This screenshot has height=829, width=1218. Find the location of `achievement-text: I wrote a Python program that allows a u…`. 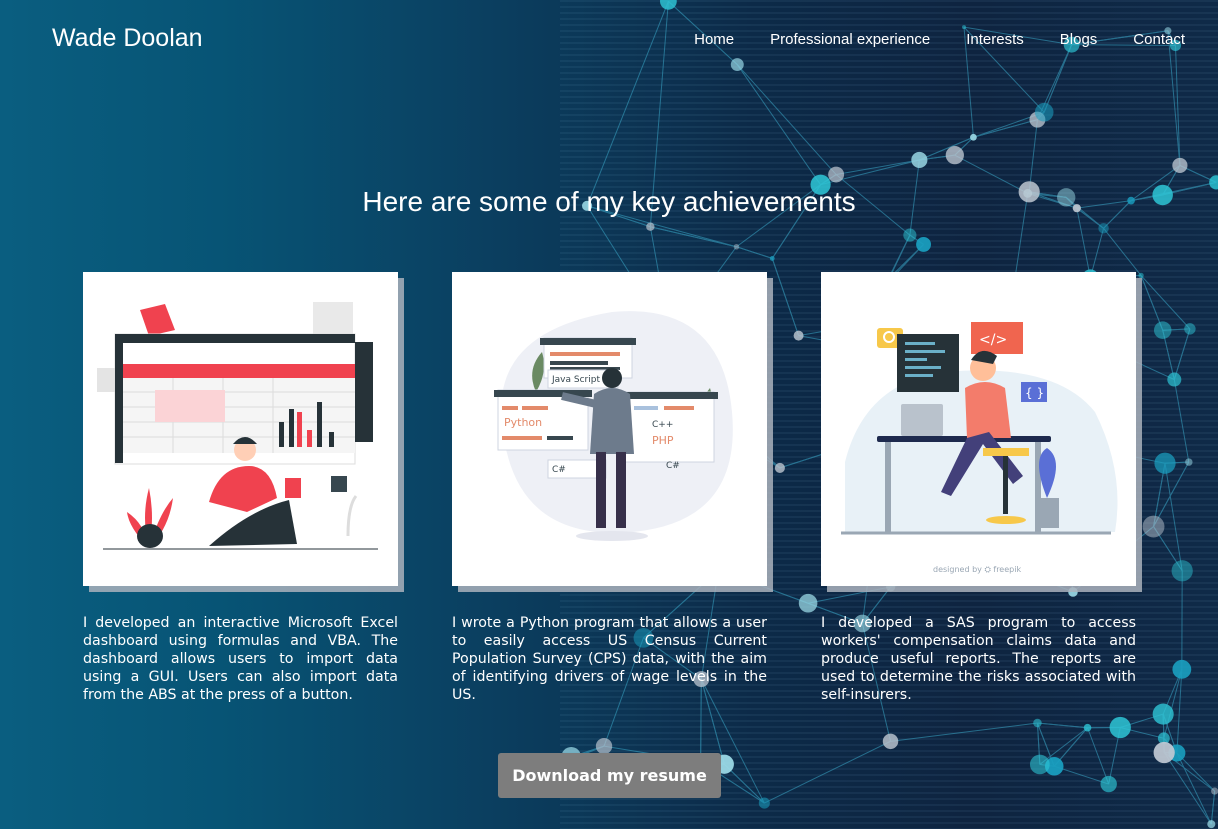

achievement-text: I wrote a Python program that allows a u… is located at coordinates (609, 659).